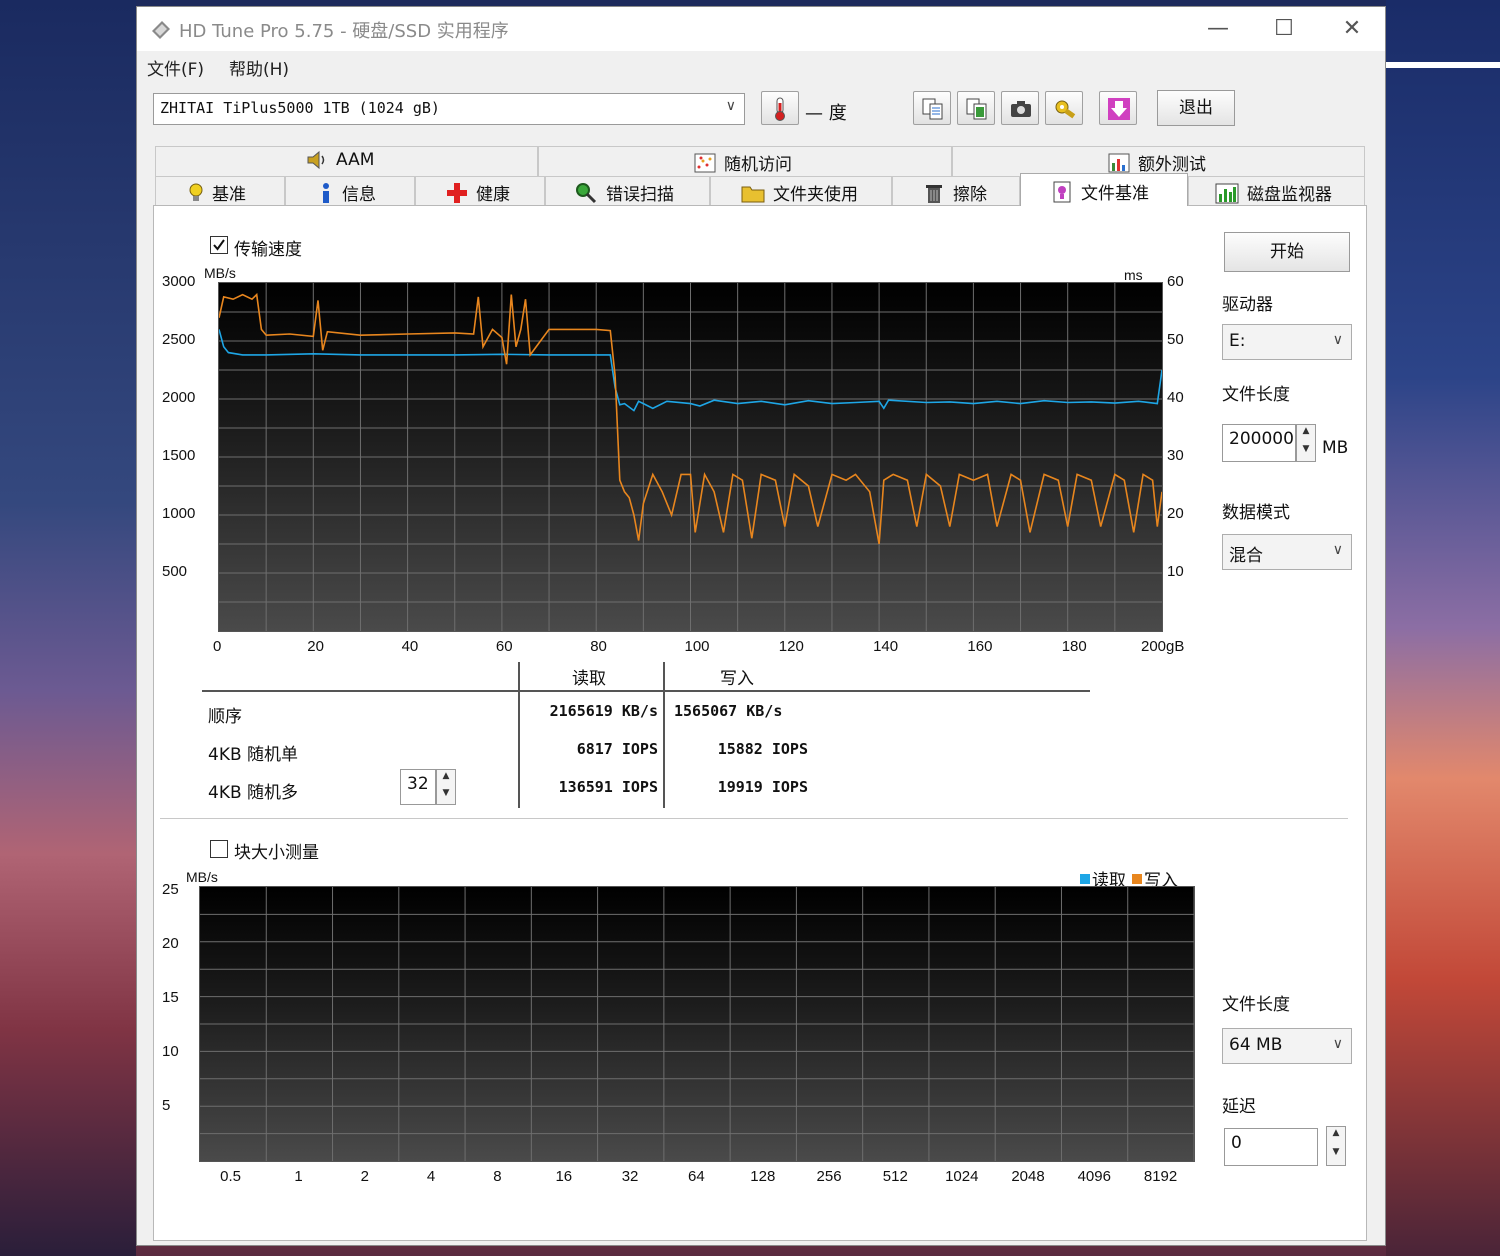 The image size is (1500, 1256). Describe the element at coordinates (697, 646) in the screenshot. I see `x-axis-tick: 100` at that location.